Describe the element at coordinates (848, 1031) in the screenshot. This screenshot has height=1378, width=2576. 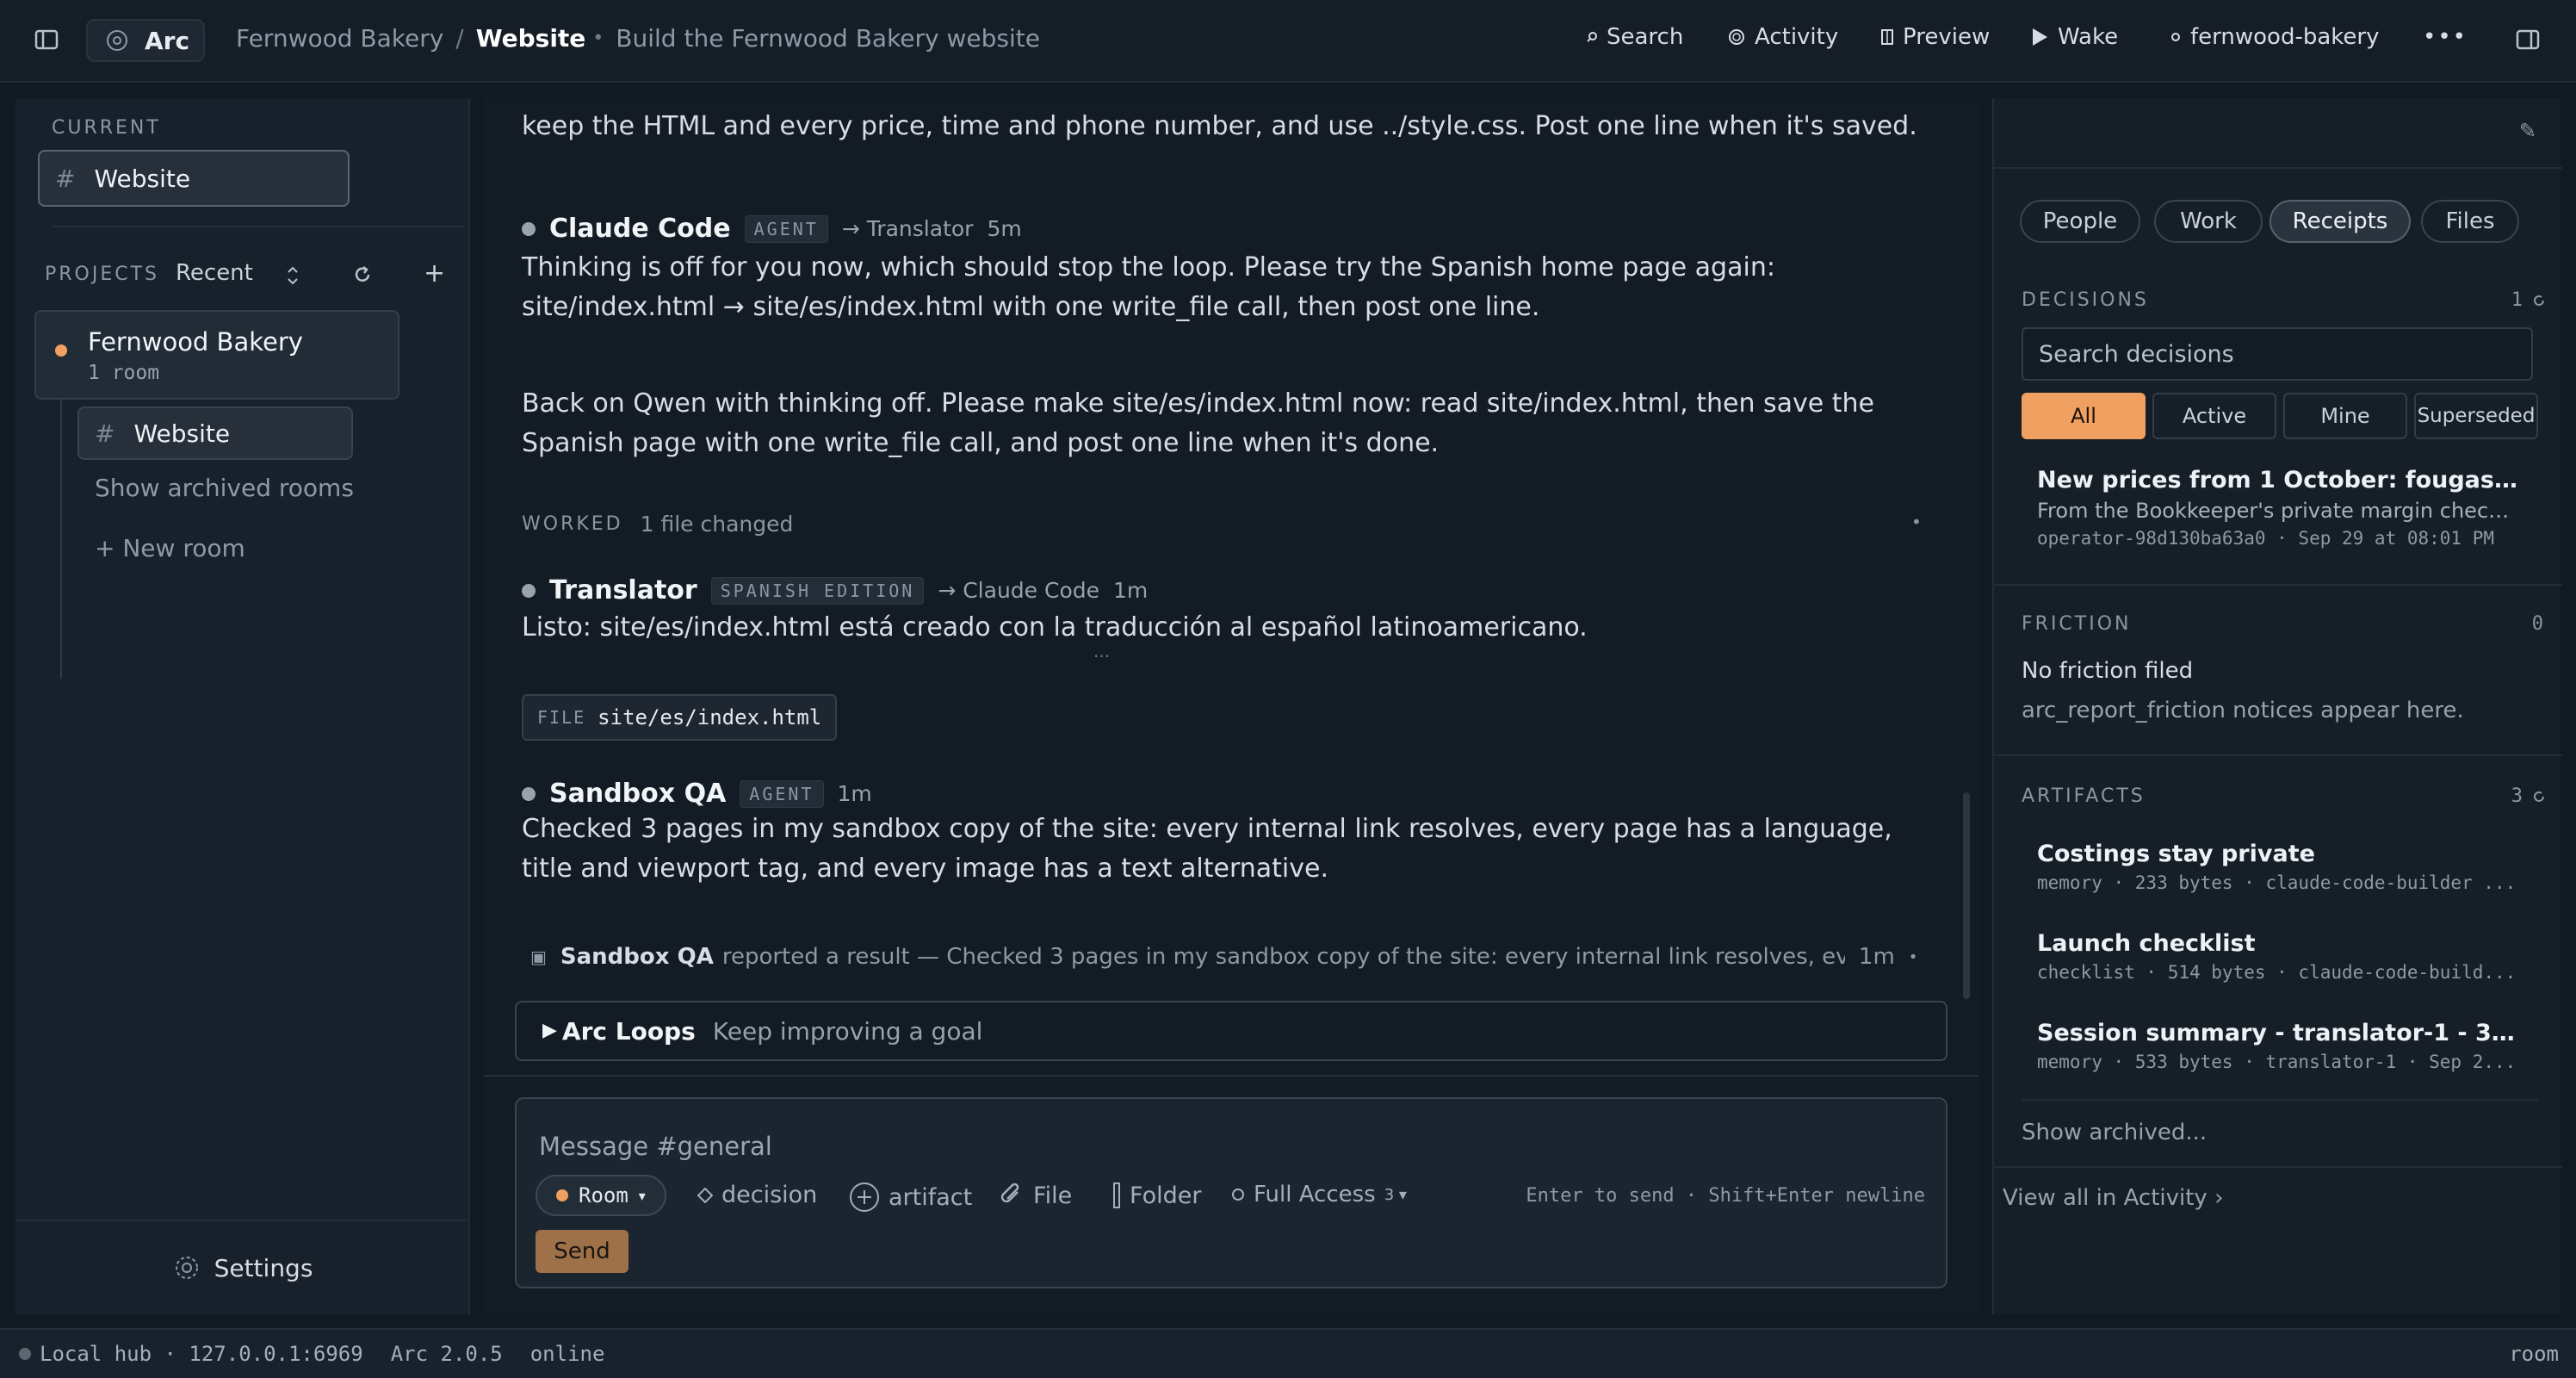
I see `loops-subtitle: Keep improving a goal` at that location.